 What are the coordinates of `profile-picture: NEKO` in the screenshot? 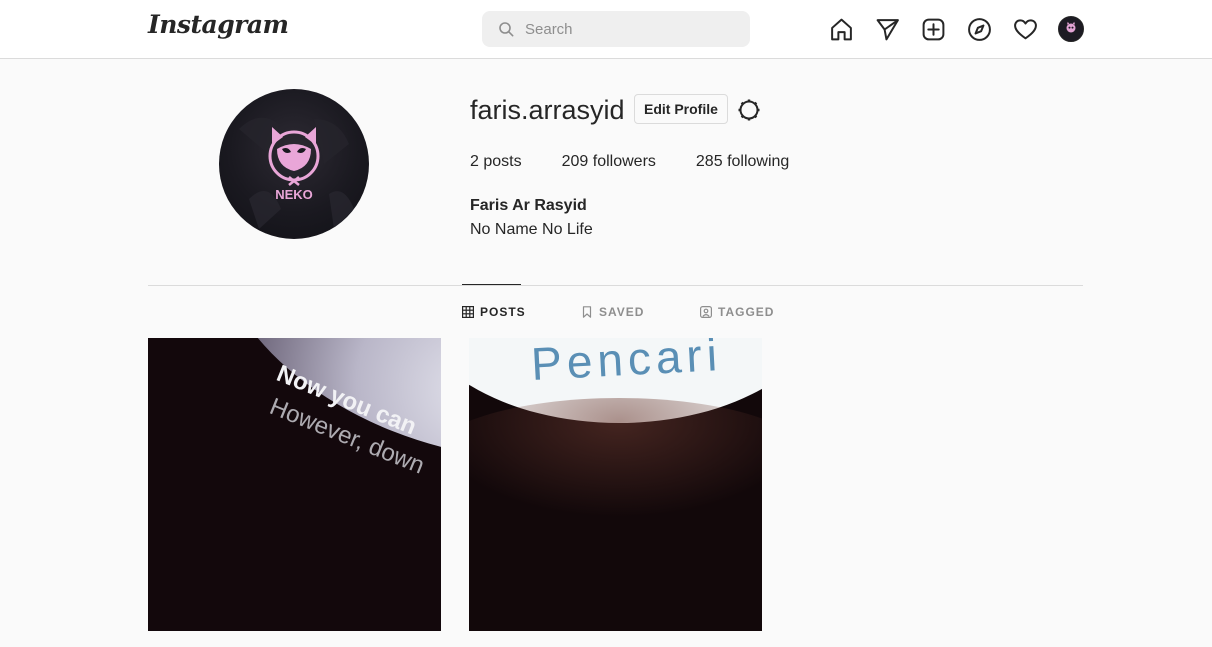 It's located at (294, 164).